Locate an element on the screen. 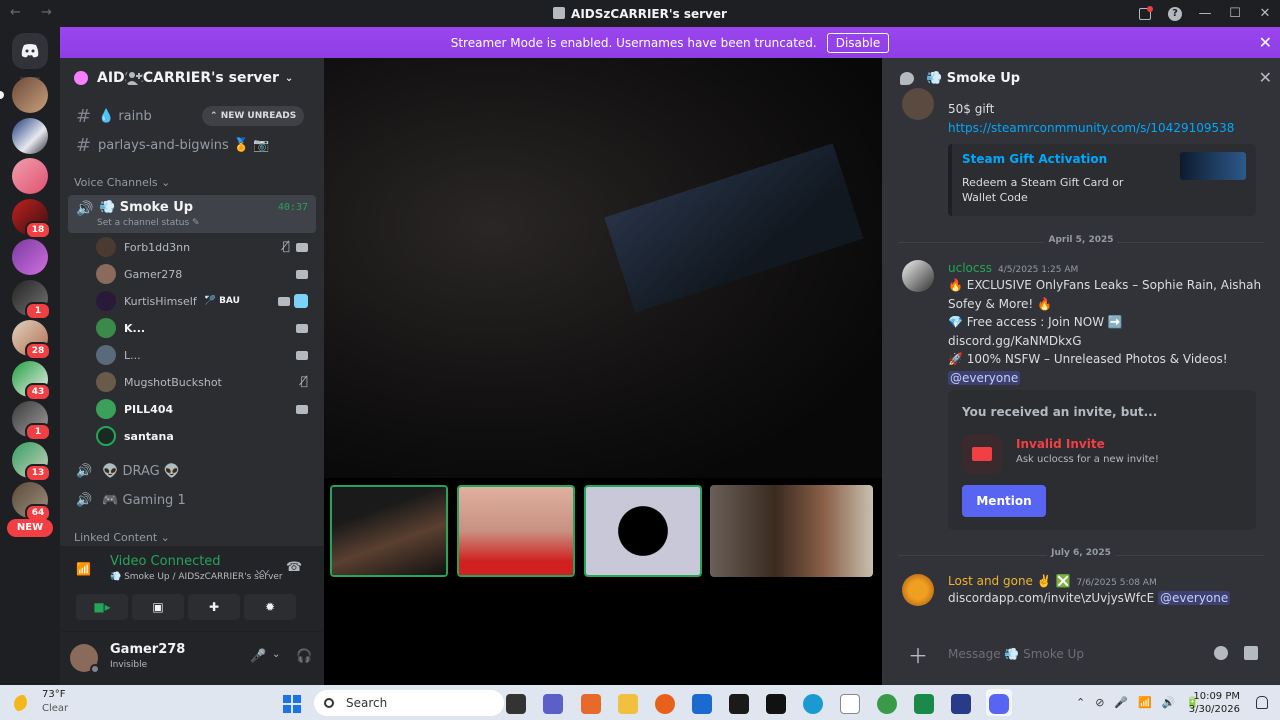 This screenshot has width=1280, height=720. server-name: AIDSzCARRIER's server is located at coordinates (188, 78).